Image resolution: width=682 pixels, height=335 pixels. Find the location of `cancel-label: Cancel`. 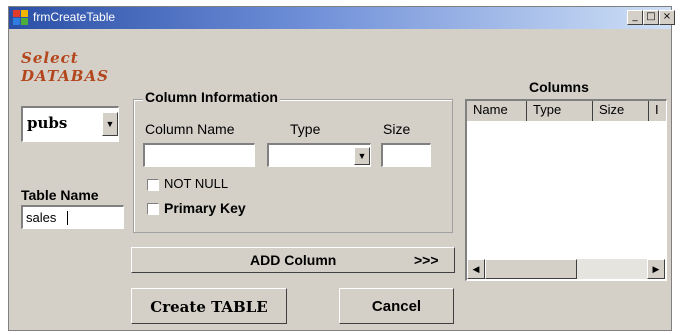

cancel-label: Cancel is located at coordinates (396, 306).